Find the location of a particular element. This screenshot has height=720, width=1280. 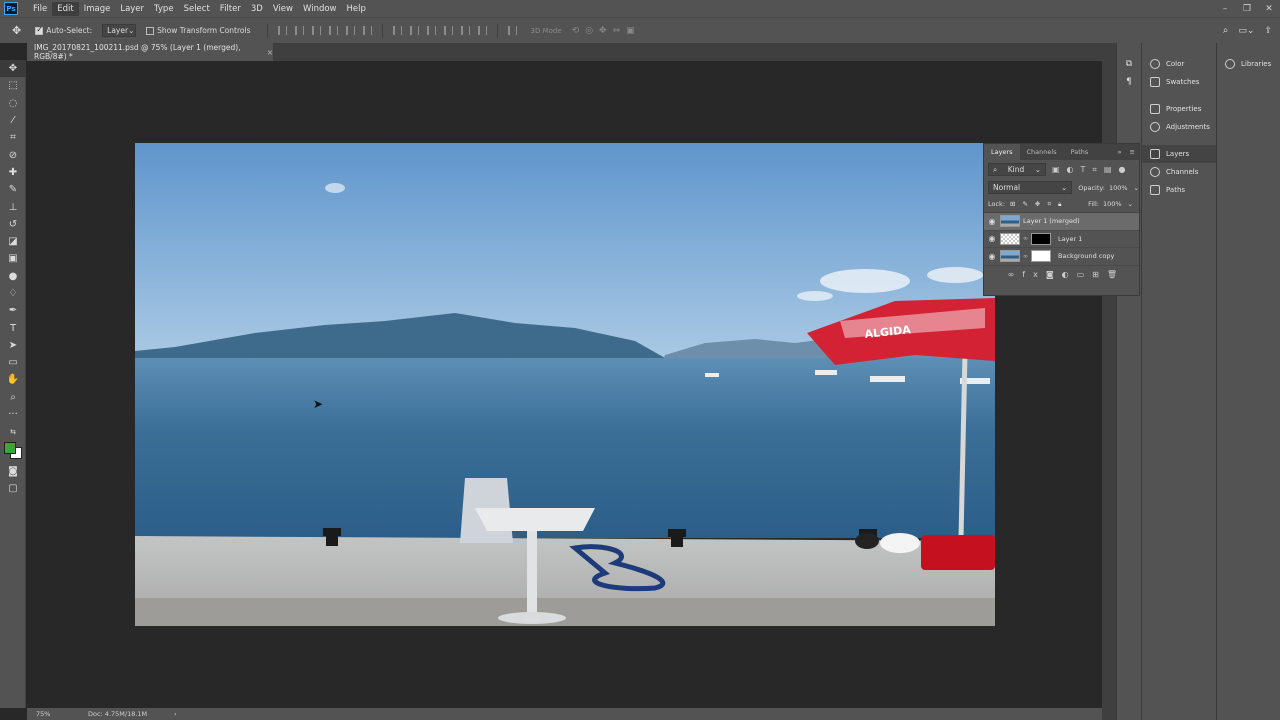

layer-row: ◉ ∞ Background copy is located at coordinates (1061, 257).